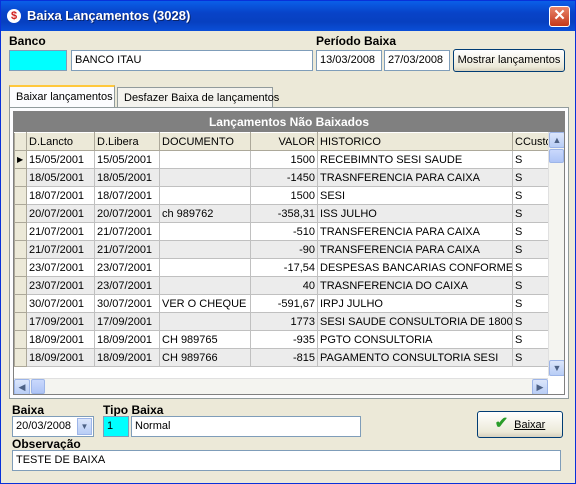 The height and width of the screenshot is (484, 576). I want to click on cell-d-libera: 17/09/2001, so click(127, 321).